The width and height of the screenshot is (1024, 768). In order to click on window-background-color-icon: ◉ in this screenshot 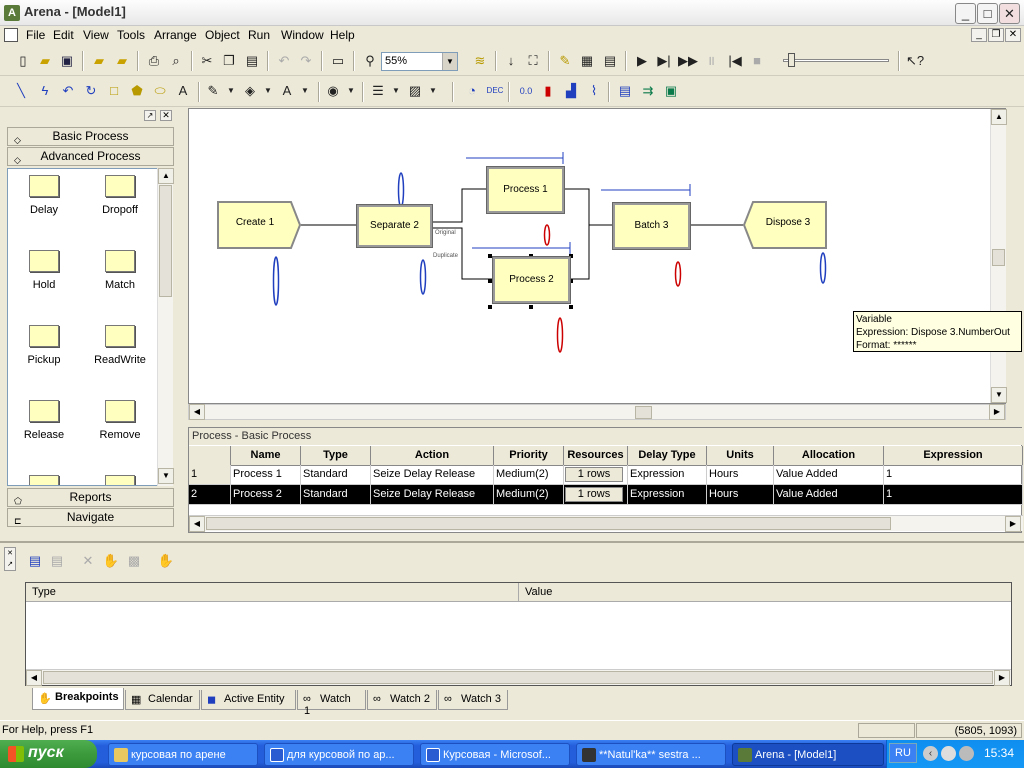, I will do `click(333, 91)`.